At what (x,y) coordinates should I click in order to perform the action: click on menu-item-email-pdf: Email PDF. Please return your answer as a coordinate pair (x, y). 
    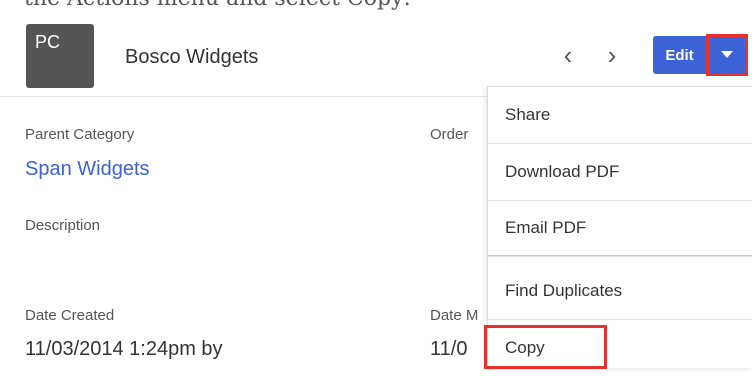
    Looking at the image, I should click on (620, 228).